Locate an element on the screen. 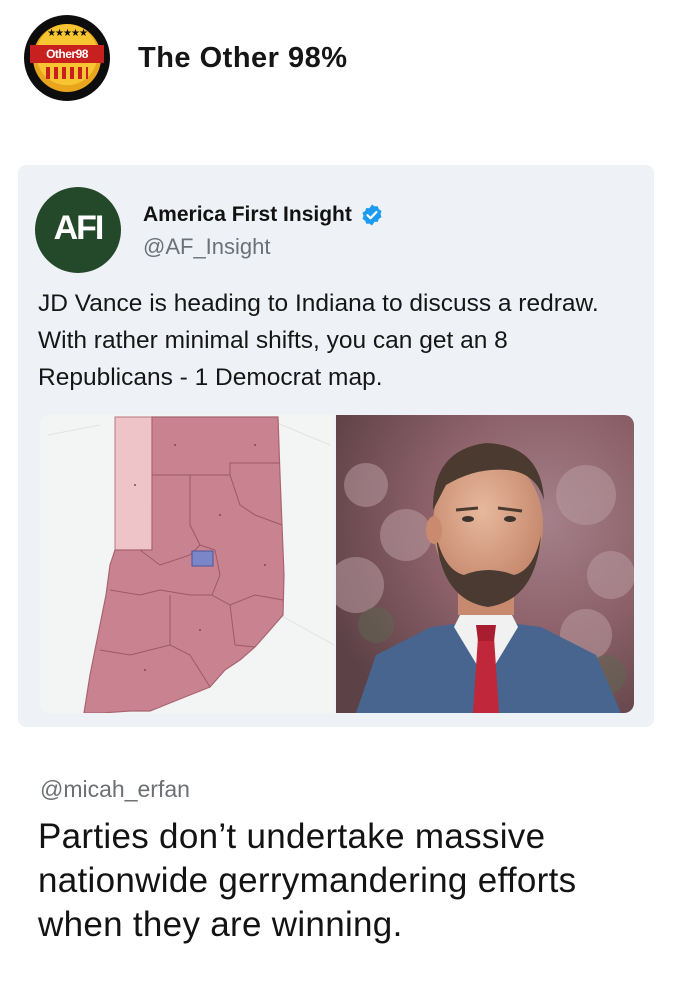  post-header: ★★★★★ Other98 The Other 98% is located at coordinates (186, 58).